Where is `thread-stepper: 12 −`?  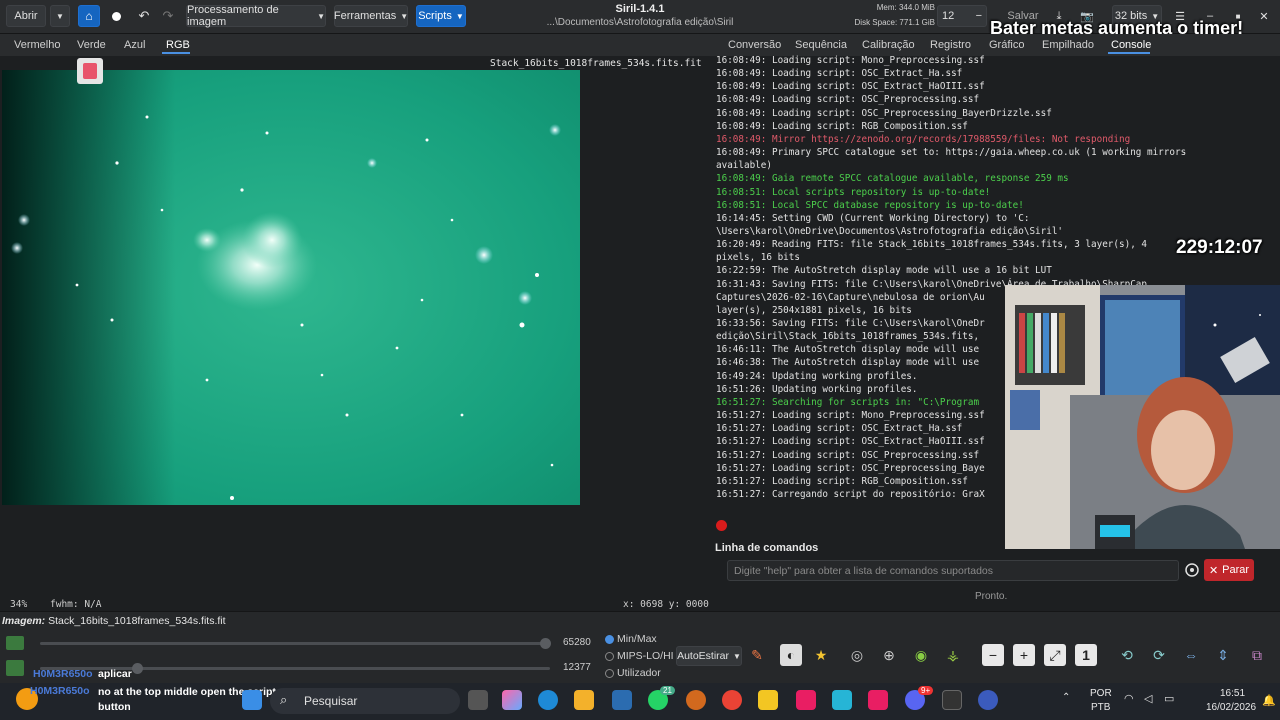 thread-stepper: 12 − is located at coordinates (962, 16).